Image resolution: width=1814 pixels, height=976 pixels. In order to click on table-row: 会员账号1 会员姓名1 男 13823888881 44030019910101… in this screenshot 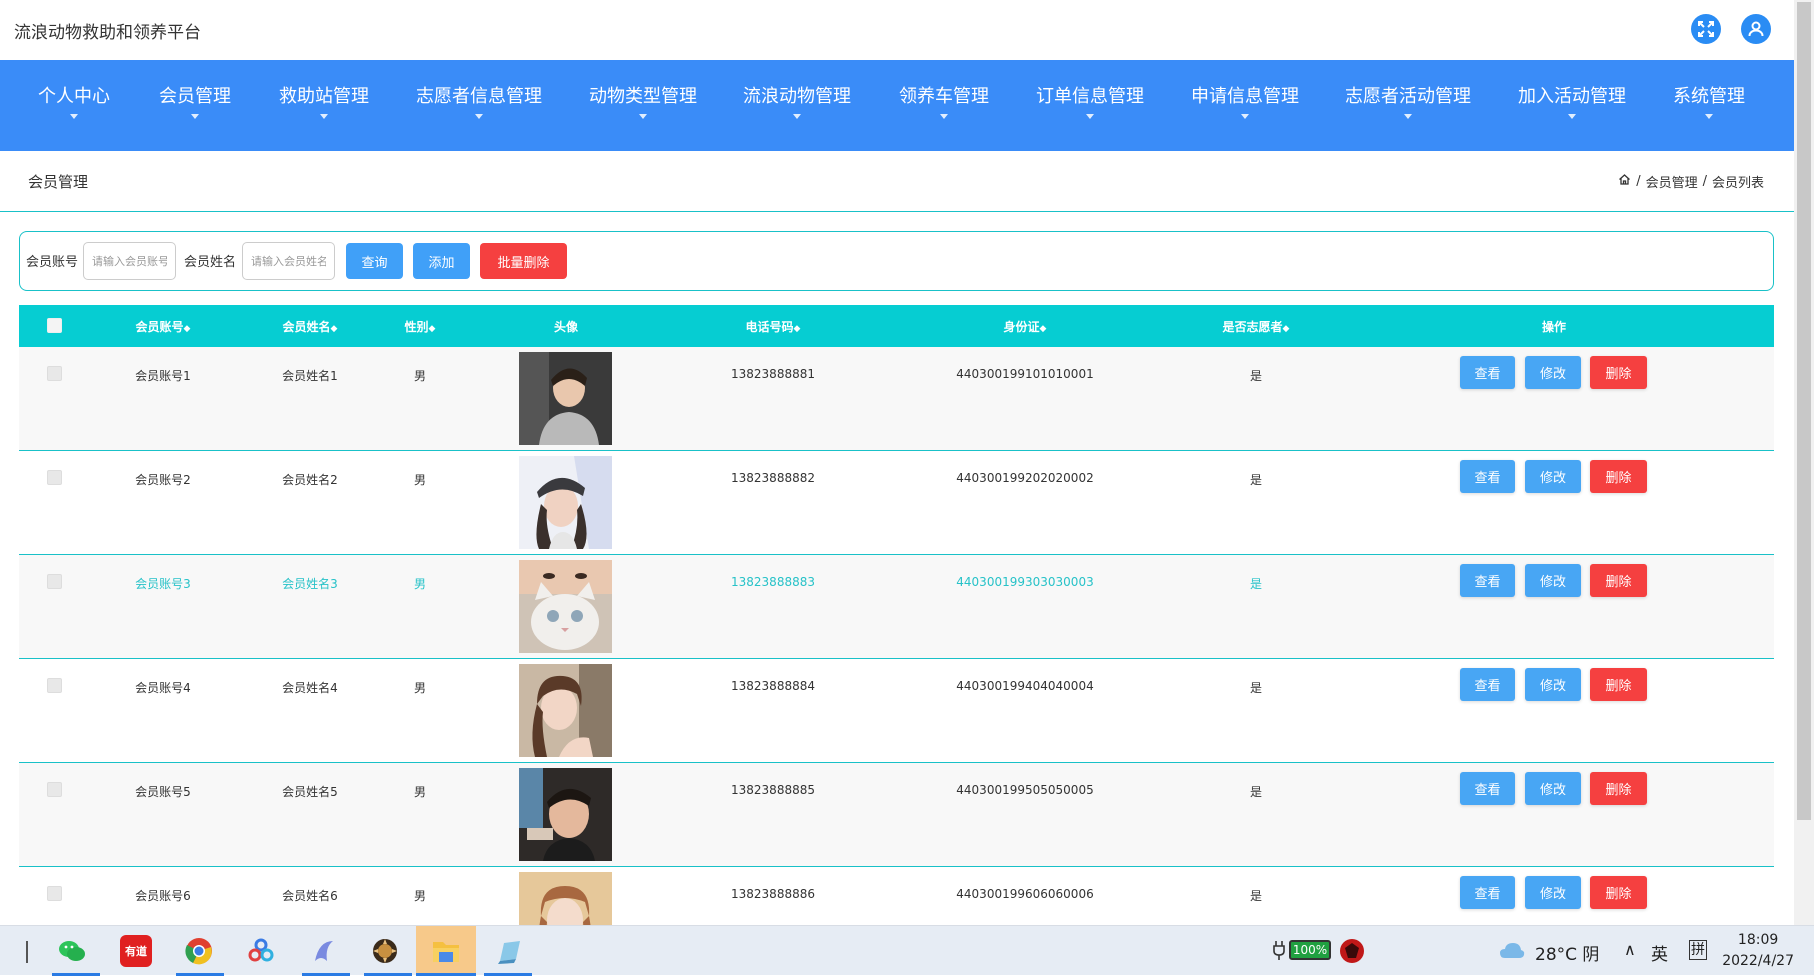, I will do `click(896, 399)`.